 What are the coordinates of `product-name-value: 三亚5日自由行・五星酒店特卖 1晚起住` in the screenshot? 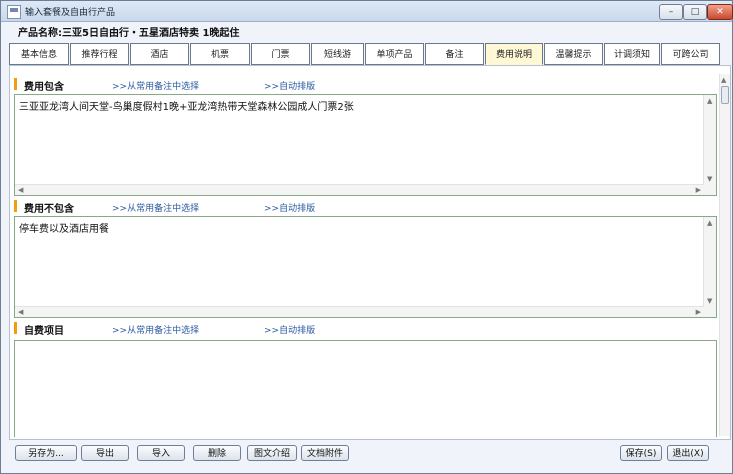 It's located at (151, 33).